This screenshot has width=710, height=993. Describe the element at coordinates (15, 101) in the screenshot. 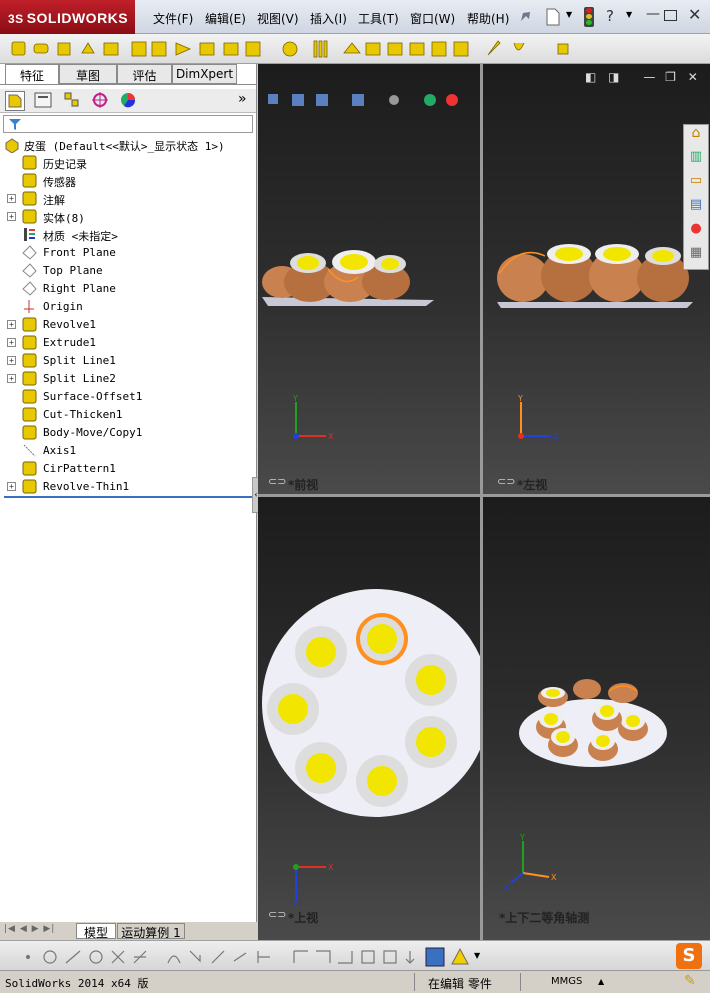

I see `feature-manager-tab` at that location.